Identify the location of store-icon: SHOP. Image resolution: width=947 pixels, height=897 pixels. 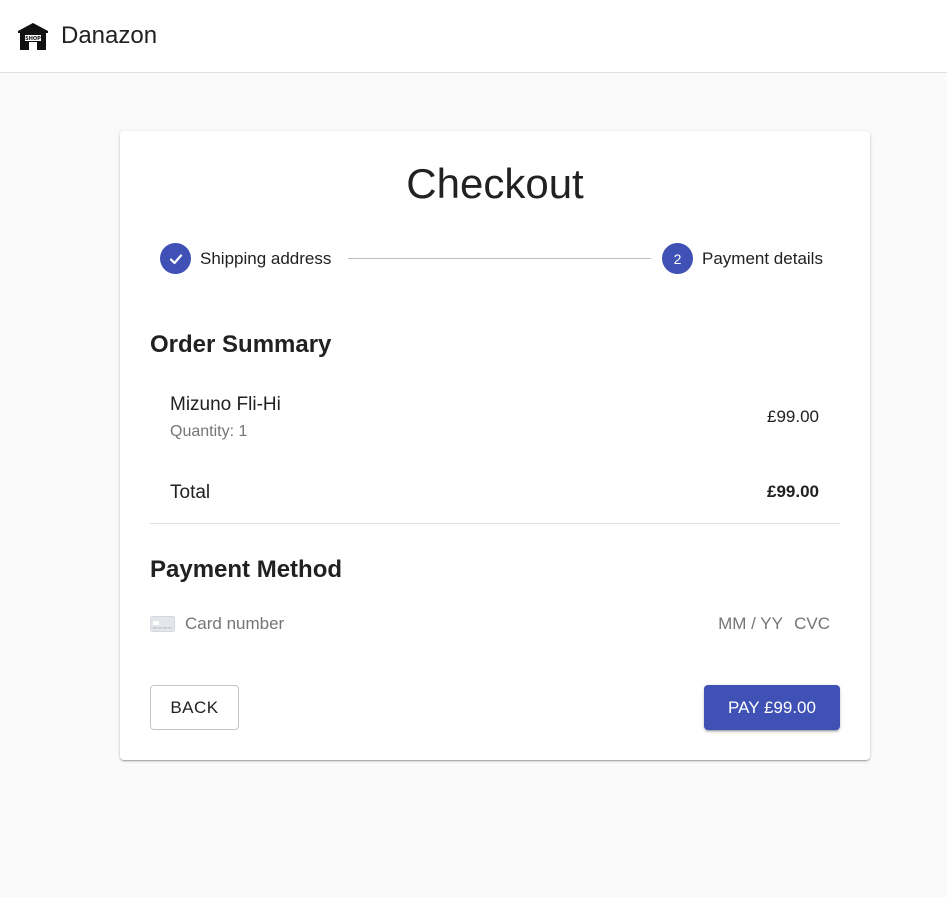
(33, 36).